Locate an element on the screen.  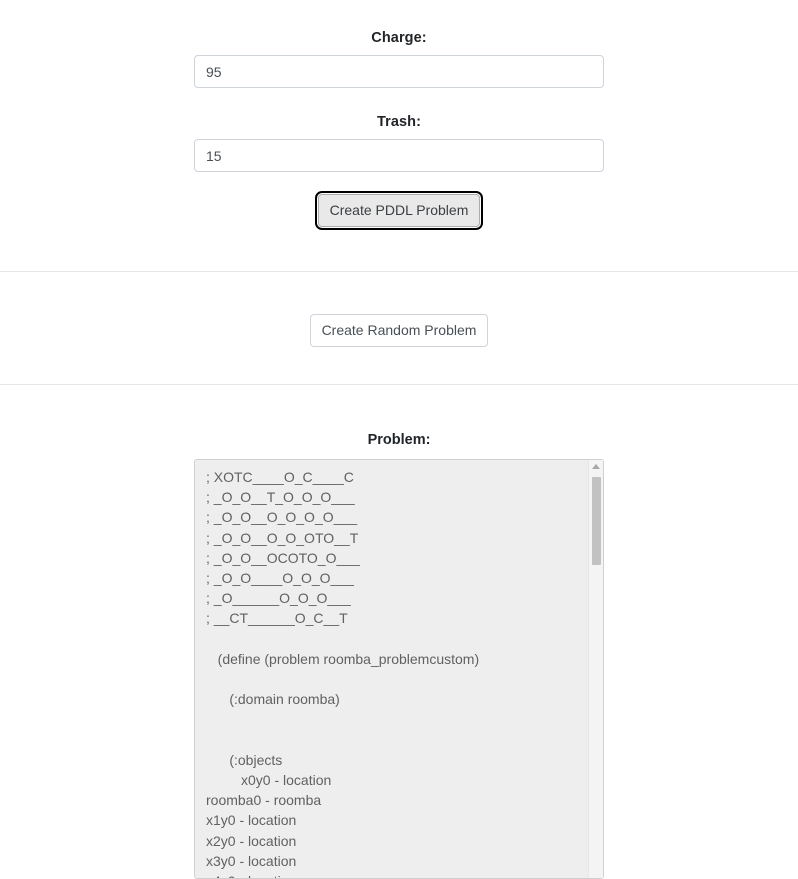
create-random-button-row: Create Random Problem is located at coordinates (399, 330).